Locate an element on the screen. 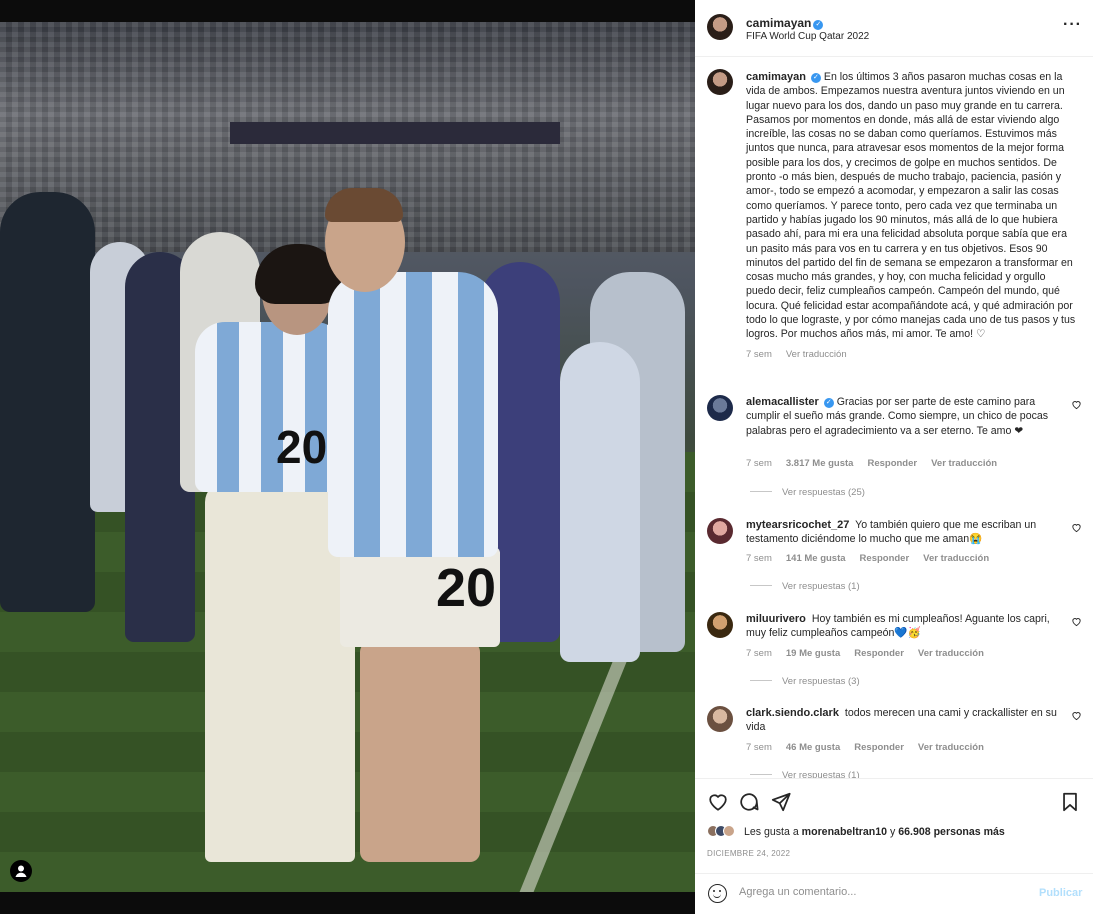 This screenshot has width=1093, height=914. view-replies-button: Ver respuestas (25) is located at coordinates (807, 492).